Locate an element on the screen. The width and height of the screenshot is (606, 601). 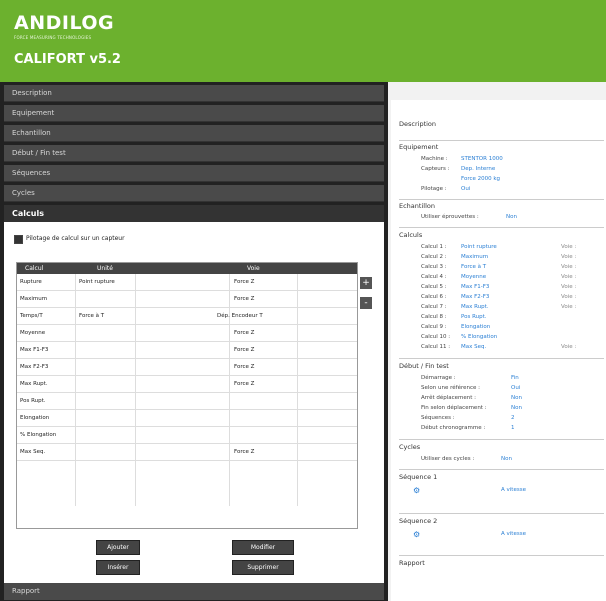
pilotage-checkbox-label: Pilotage de calcul sur un capteur is located at coordinates (75, 238).